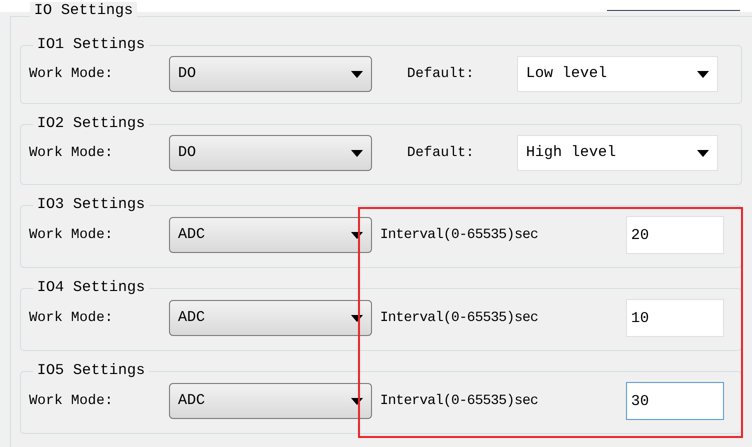 The height and width of the screenshot is (447, 752). Describe the element at coordinates (675, 235) in the screenshot. I see `interval-field: 20` at that location.